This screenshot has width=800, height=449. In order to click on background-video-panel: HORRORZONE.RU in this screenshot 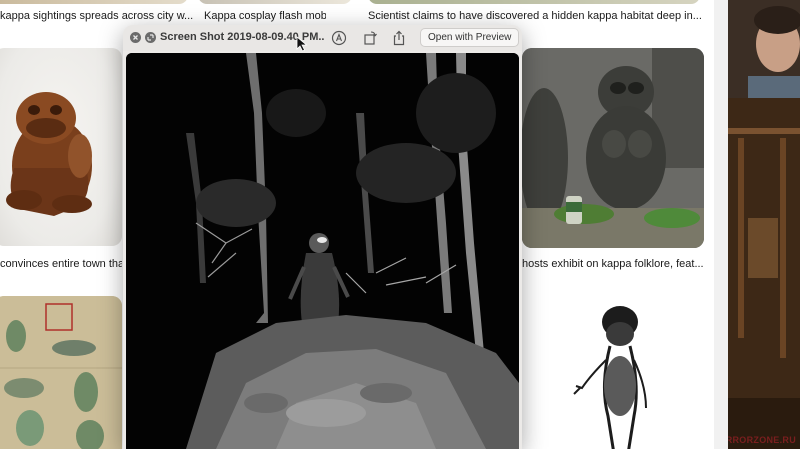, I will do `click(764, 224)`.